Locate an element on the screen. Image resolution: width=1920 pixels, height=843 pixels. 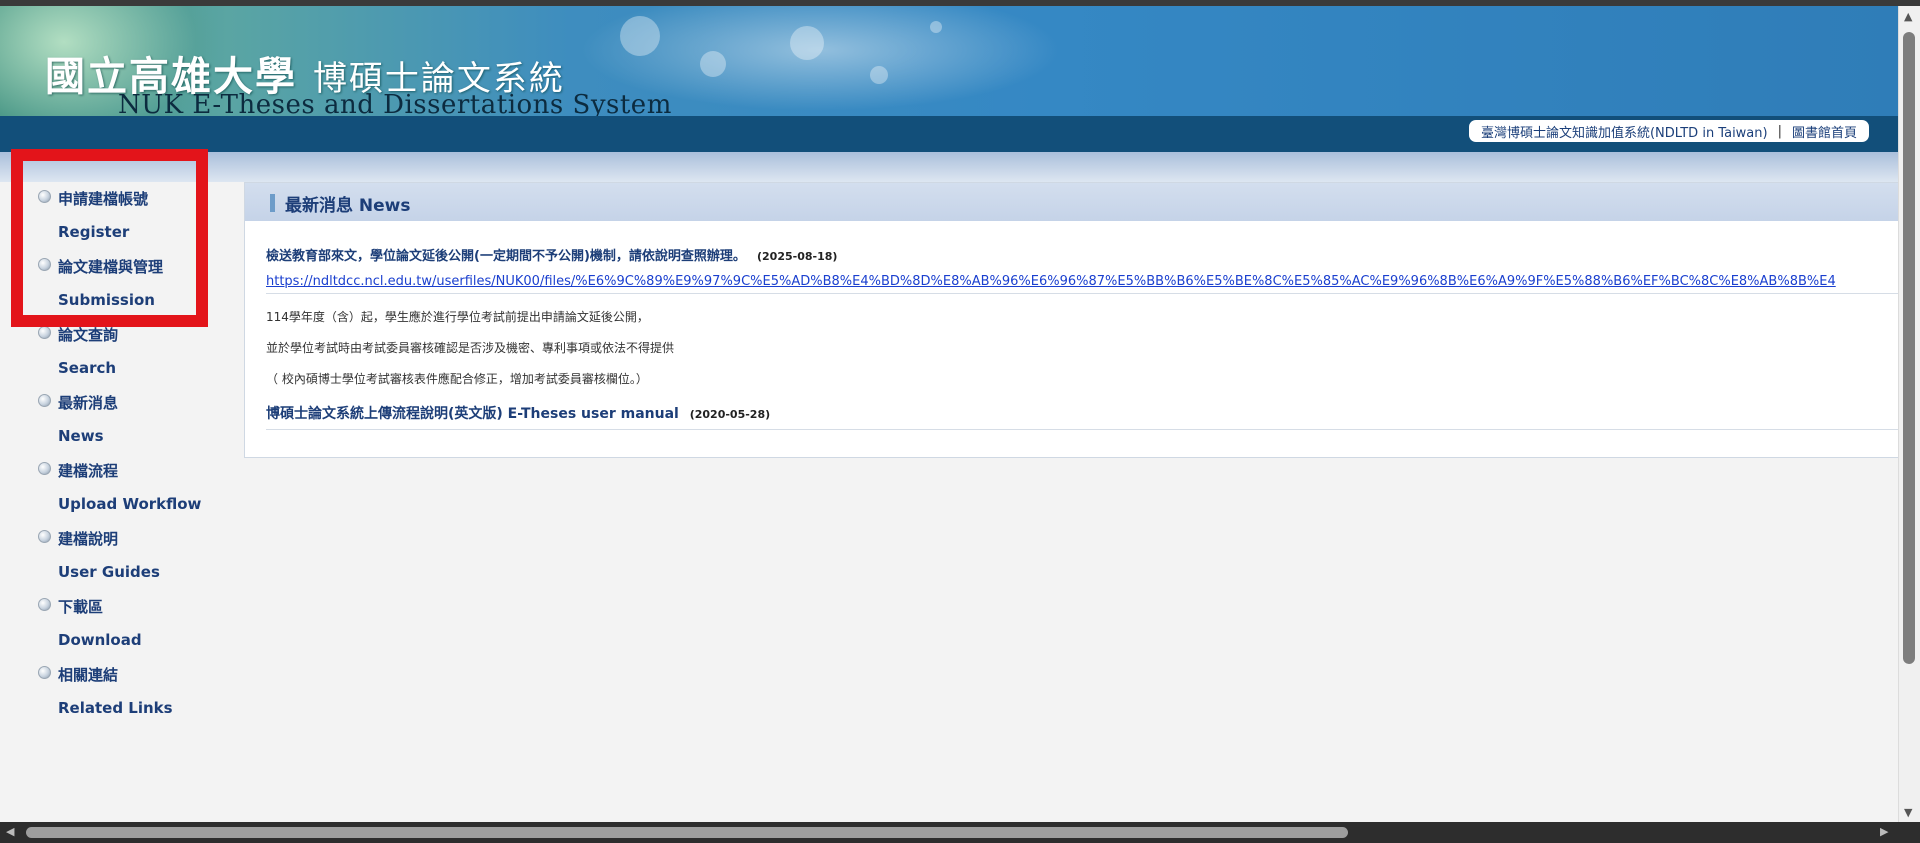
sidebar-item-label-en: Upload Workflow is located at coordinates (129, 504).